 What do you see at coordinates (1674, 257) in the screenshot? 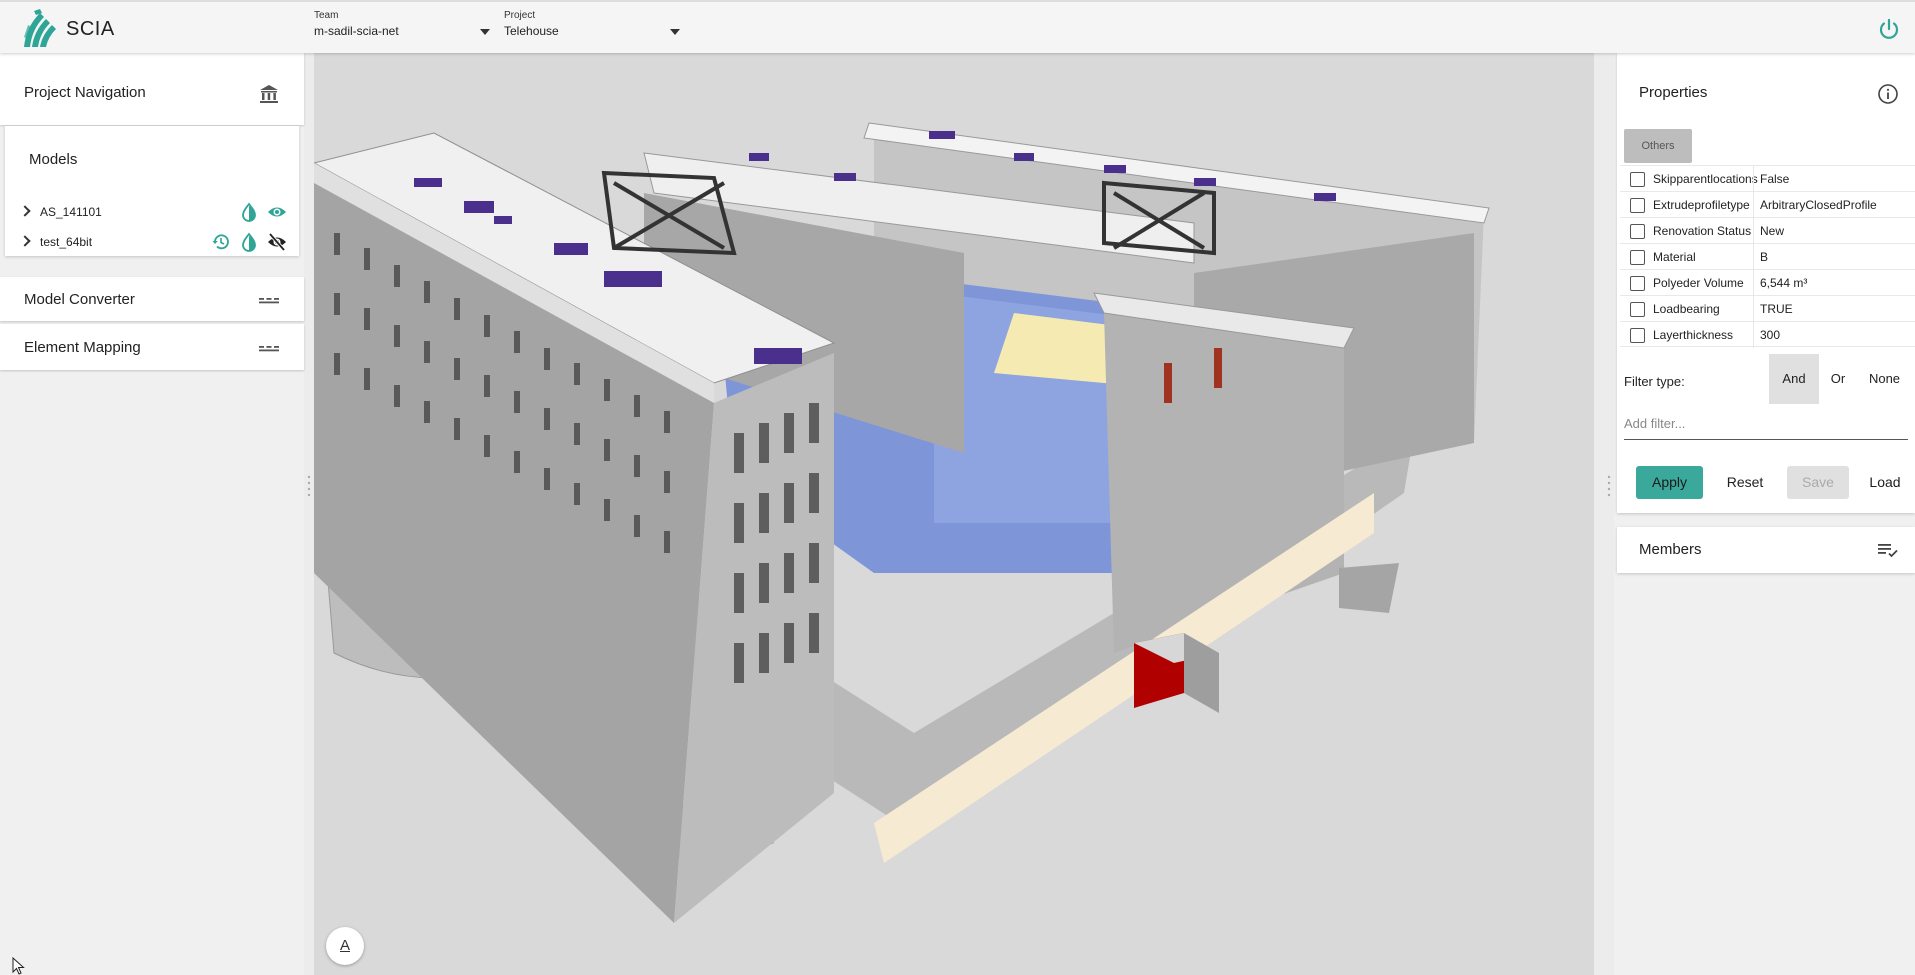
I see `property-name: Material` at bounding box center [1674, 257].